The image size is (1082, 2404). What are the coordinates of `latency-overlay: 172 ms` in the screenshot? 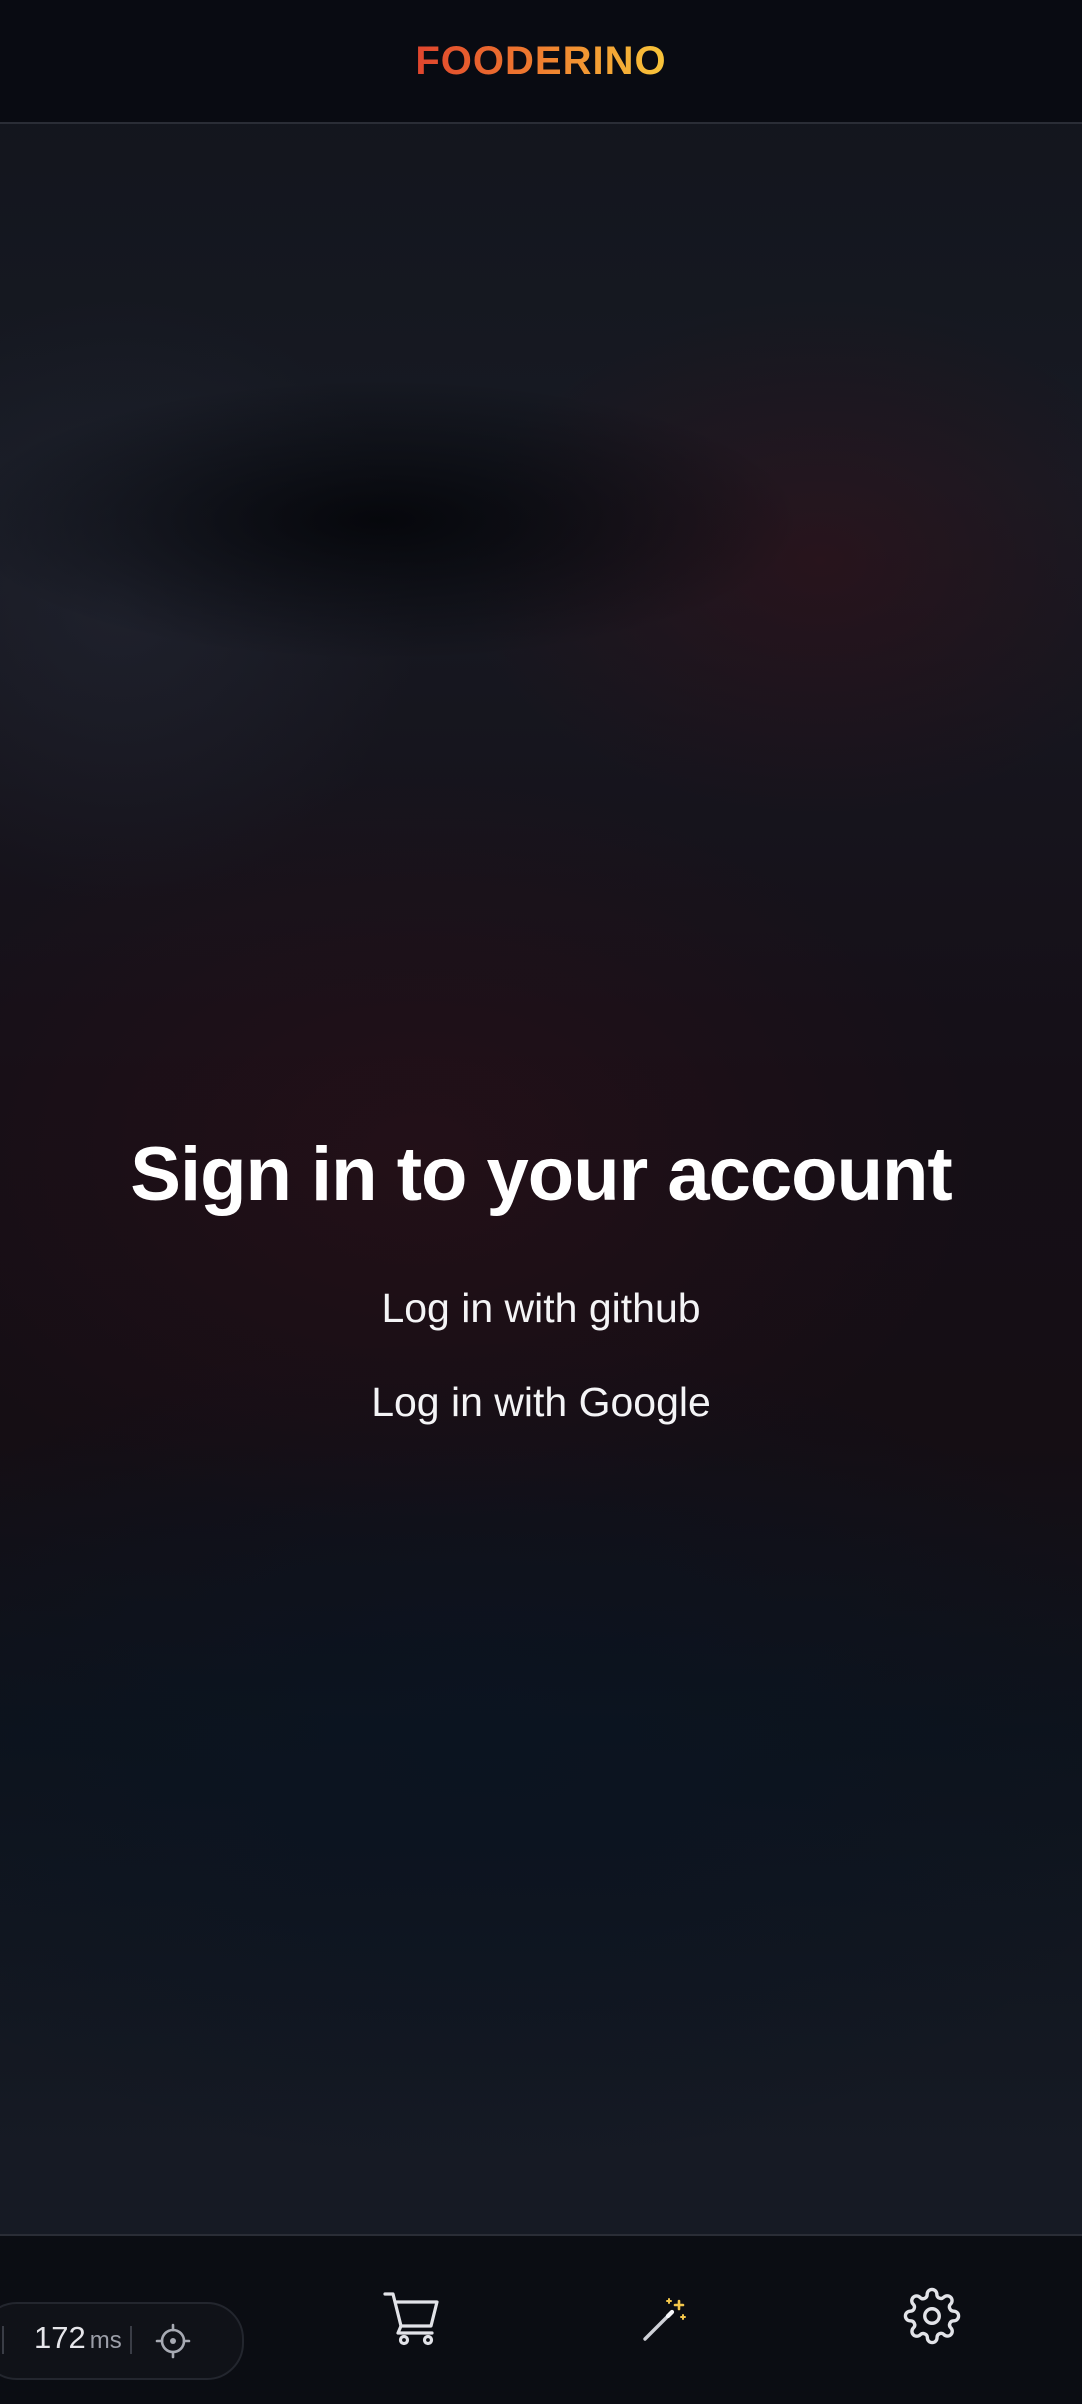 It's located at (122, 2341).